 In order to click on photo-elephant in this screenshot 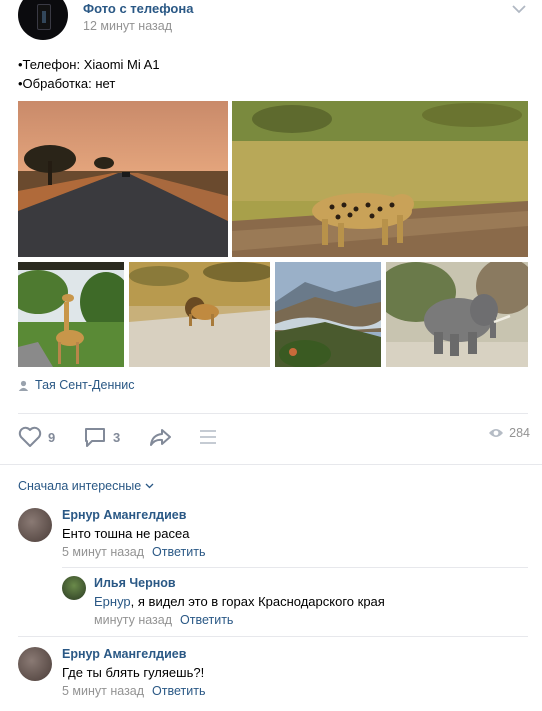, I will do `click(457, 314)`.